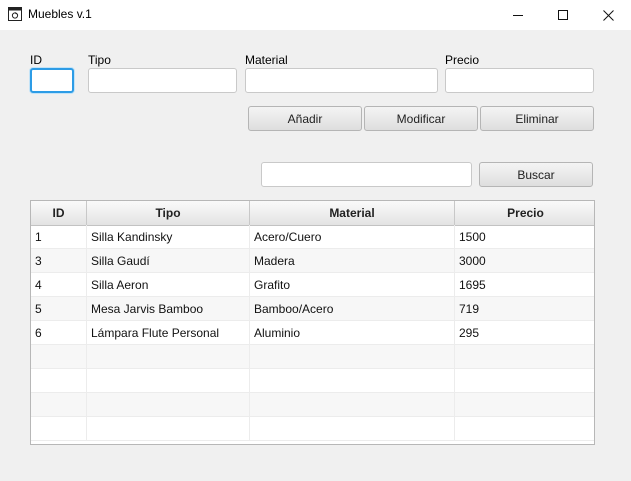  Describe the element at coordinates (352, 309) in the screenshot. I see `cell-material: Bamboo/Acero` at that location.